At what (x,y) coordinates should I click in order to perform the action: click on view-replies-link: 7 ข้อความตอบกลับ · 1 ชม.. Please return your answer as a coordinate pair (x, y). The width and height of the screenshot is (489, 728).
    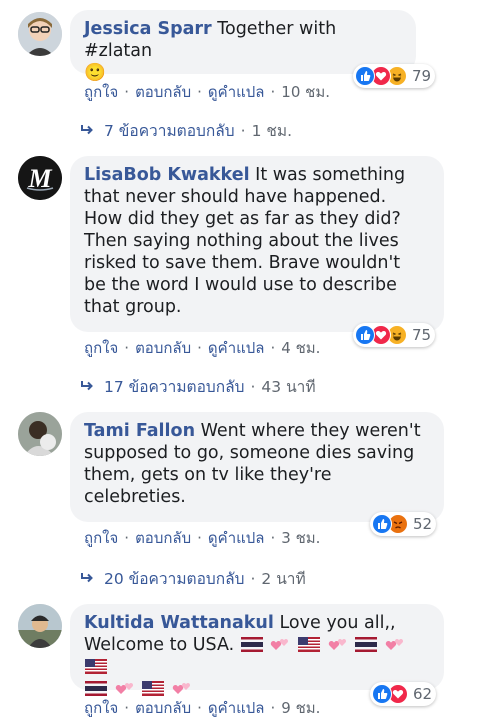
    Looking at the image, I should click on (186, 130).